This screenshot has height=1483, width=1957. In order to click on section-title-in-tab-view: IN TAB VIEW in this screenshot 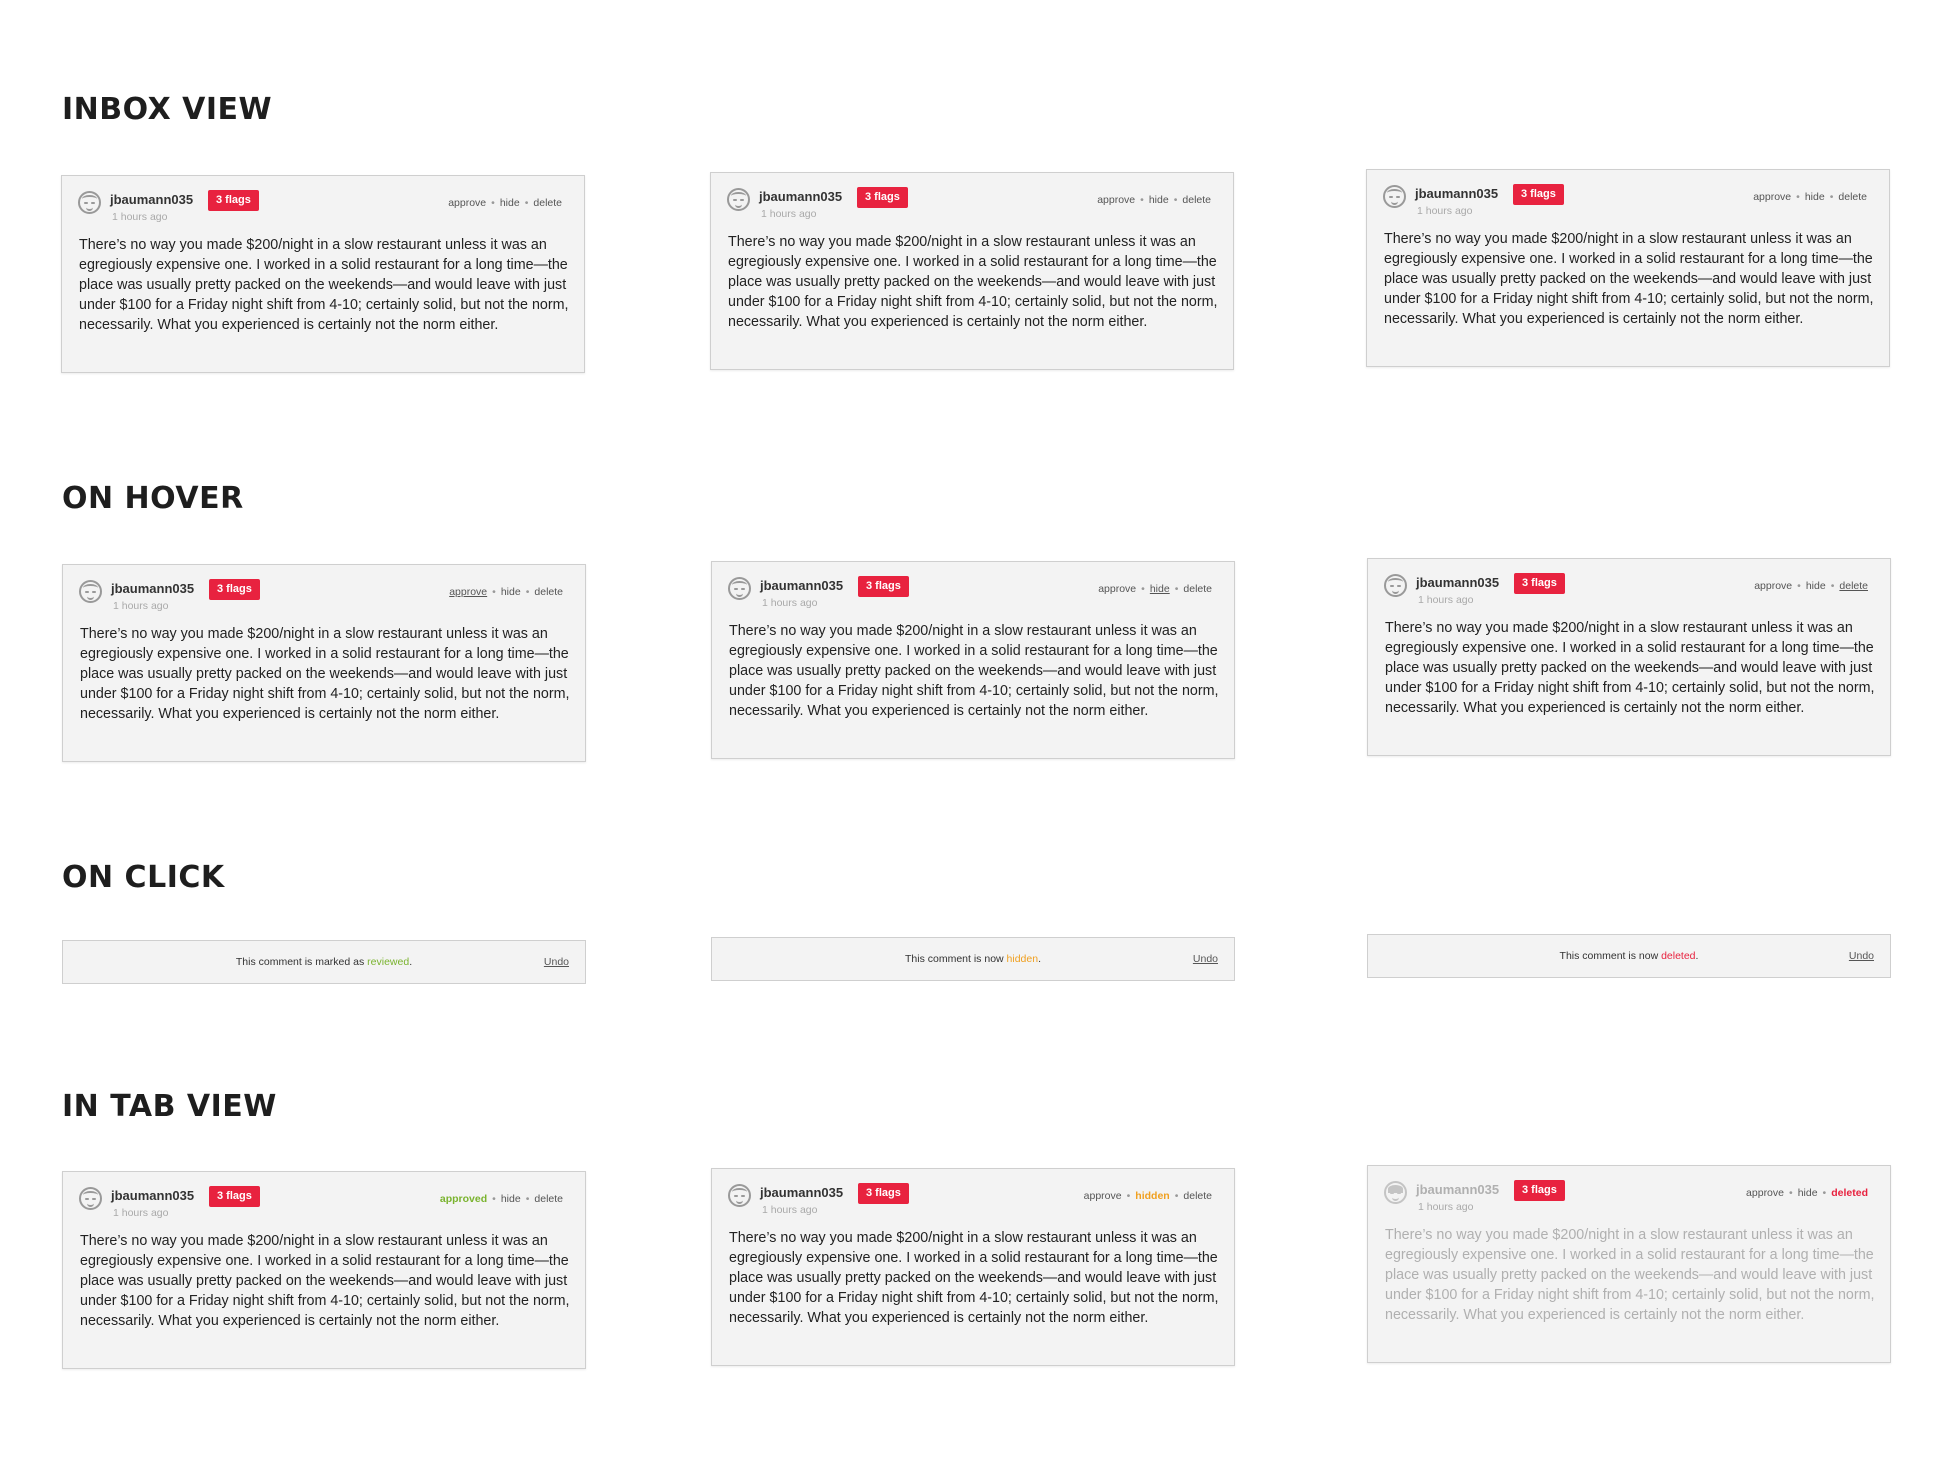, I will do `click(169, 1106)`.